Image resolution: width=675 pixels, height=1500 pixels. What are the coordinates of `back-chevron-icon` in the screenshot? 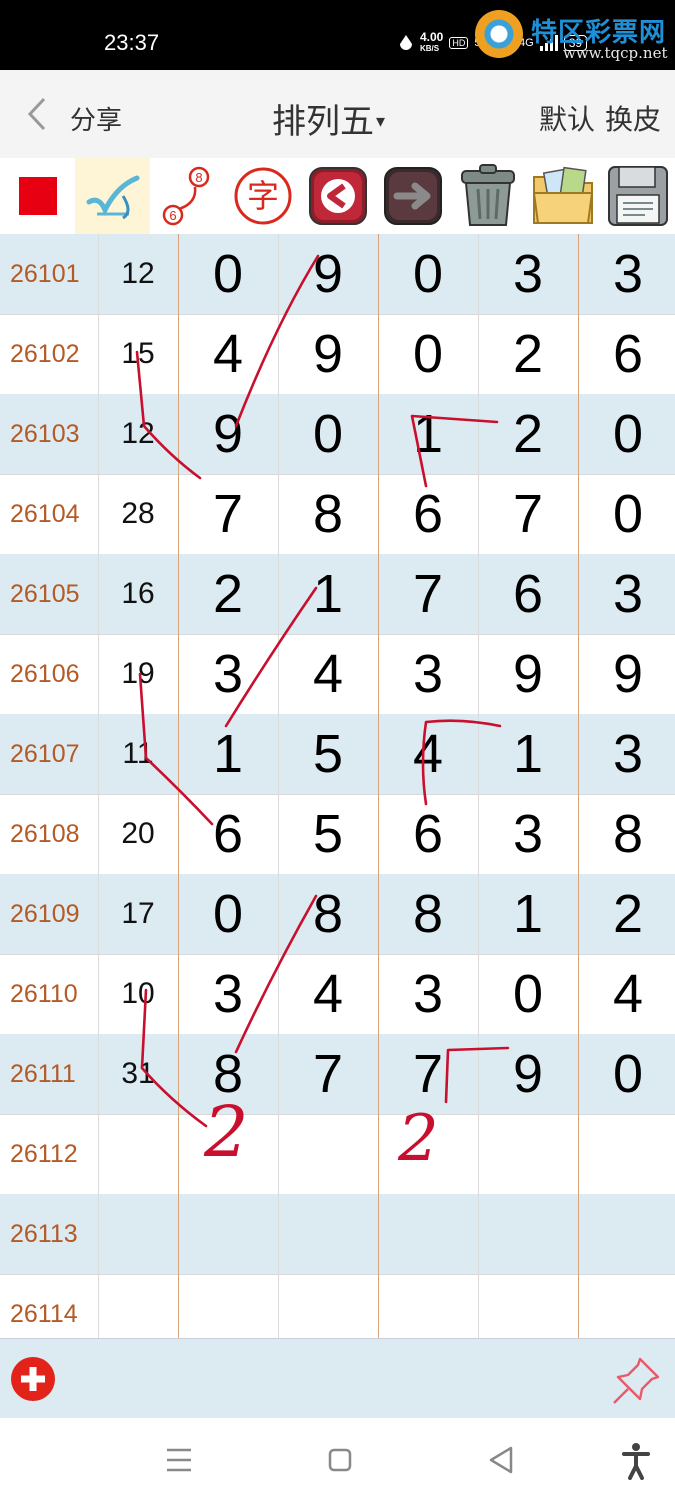 It's located at (37, 114).